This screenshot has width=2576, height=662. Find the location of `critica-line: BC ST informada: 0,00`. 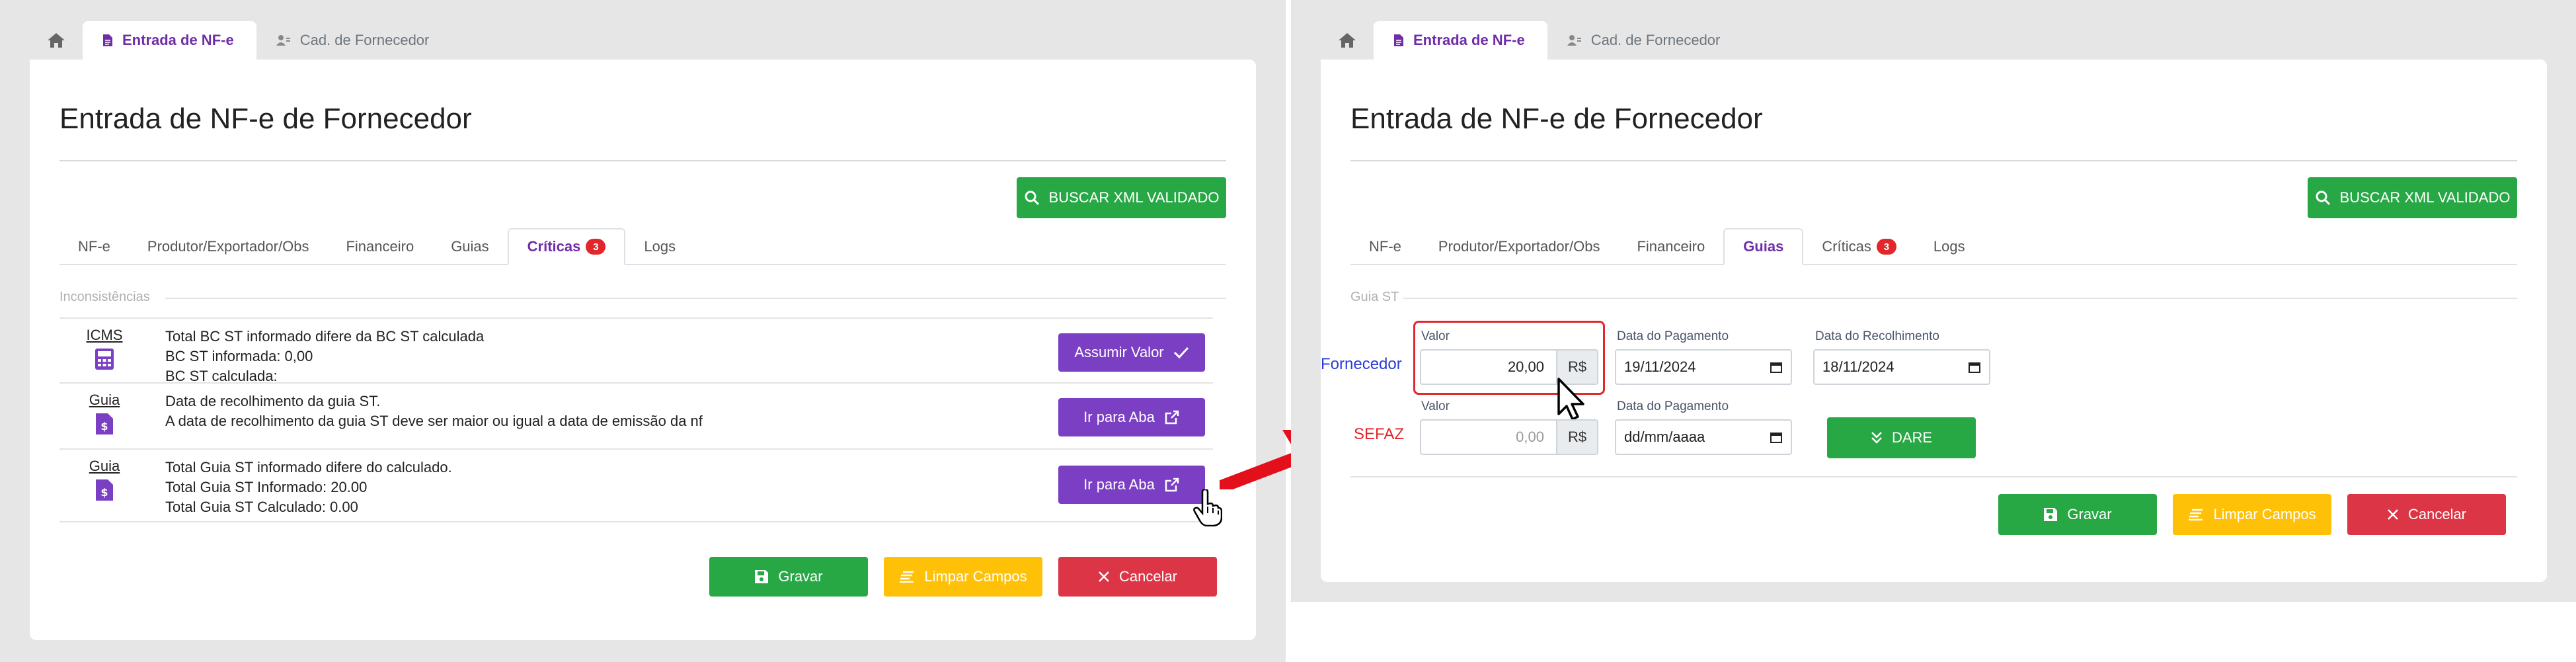

critica-line: BC ST informada: 0,00 is located at coordinates (239, 356).